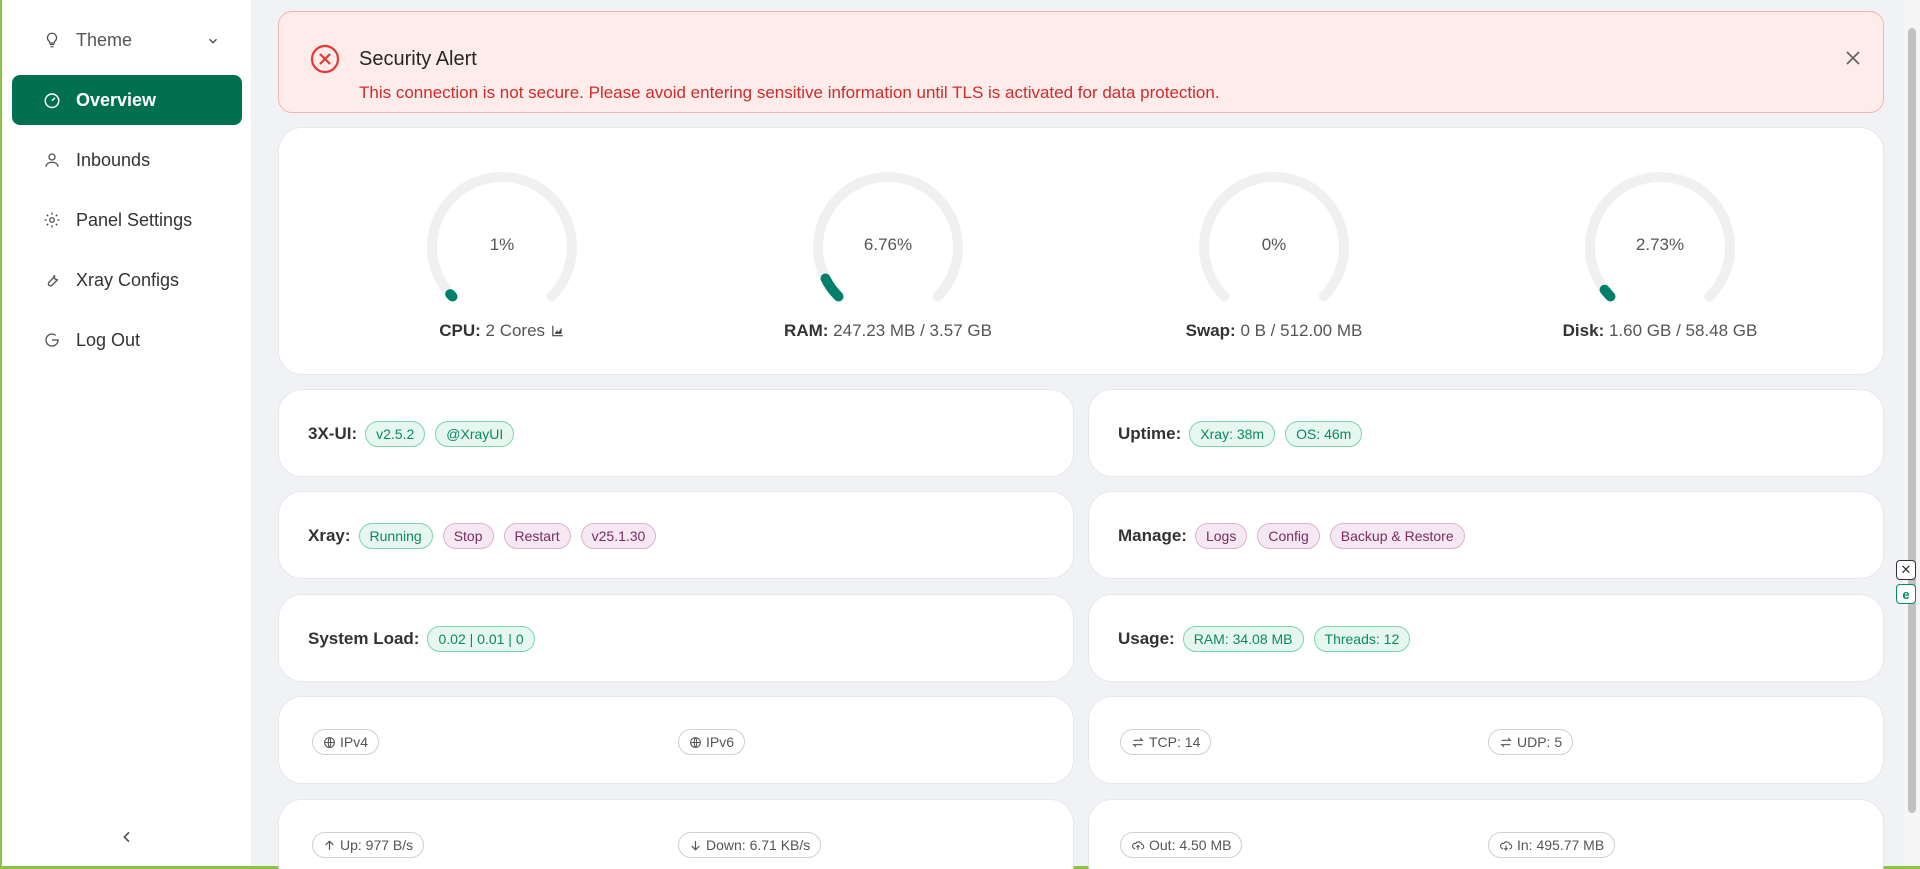  Describe the element at coordinates (346, 742) in the screenshot. I see `ipv4-badge: IPv4` at that location.